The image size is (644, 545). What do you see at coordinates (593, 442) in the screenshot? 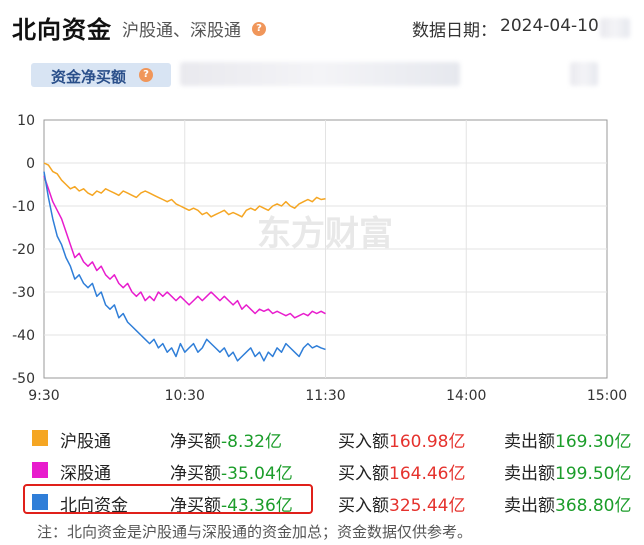
I see `sell-value: 169.30亿` at bounding box center [593, 442].